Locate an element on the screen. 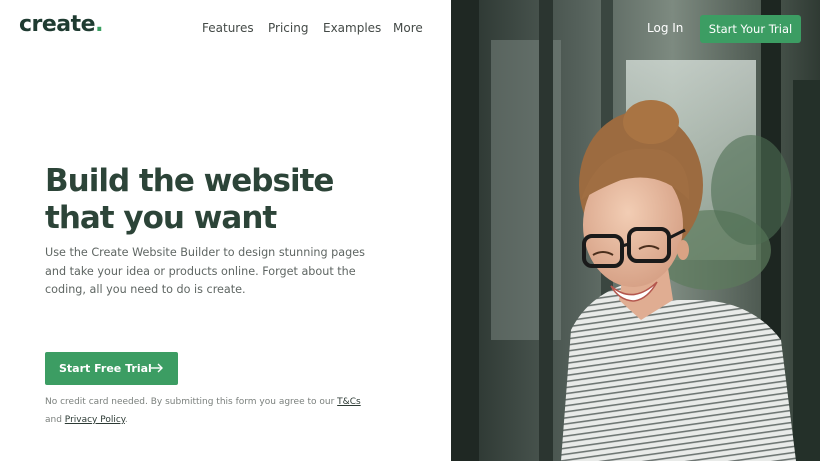 Image resolution: width=820 pixels, height=461 pixels. start-your-trial-button: Start Your Trial is located at coordinates (750, 29).